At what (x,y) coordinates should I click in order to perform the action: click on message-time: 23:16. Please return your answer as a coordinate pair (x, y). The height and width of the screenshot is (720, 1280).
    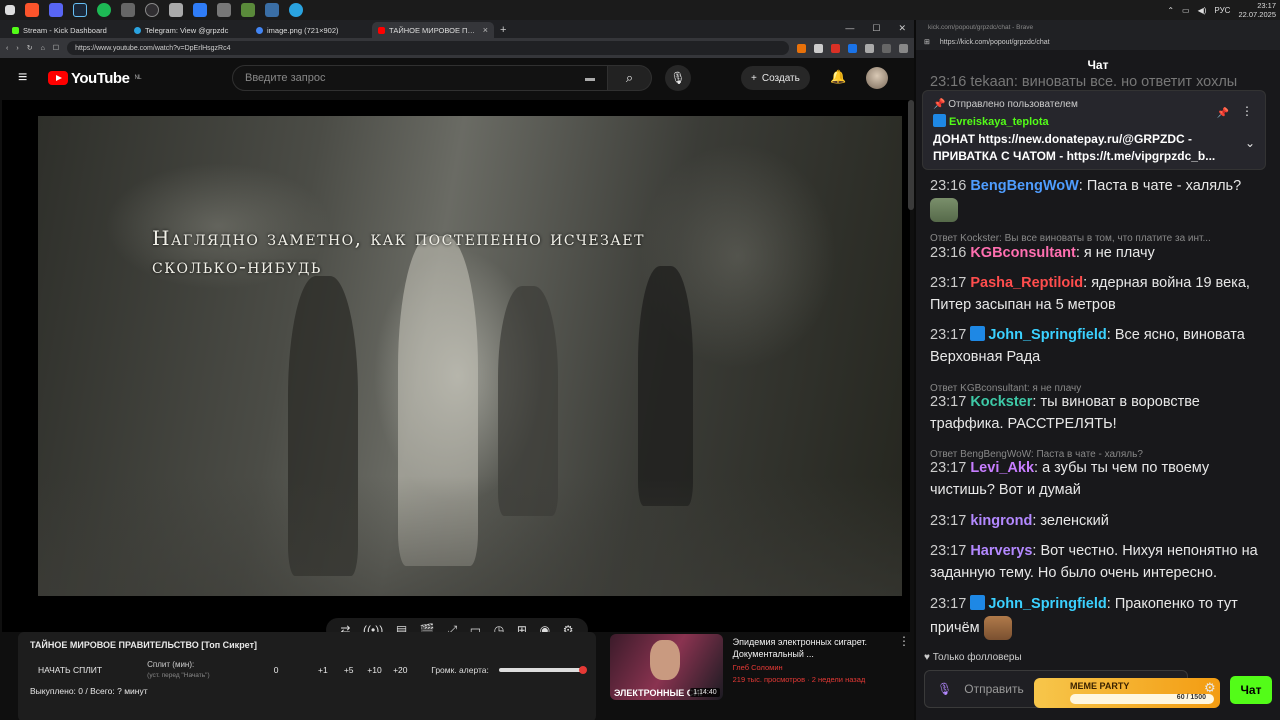
    Looking at the image, I should click on (948, 253).